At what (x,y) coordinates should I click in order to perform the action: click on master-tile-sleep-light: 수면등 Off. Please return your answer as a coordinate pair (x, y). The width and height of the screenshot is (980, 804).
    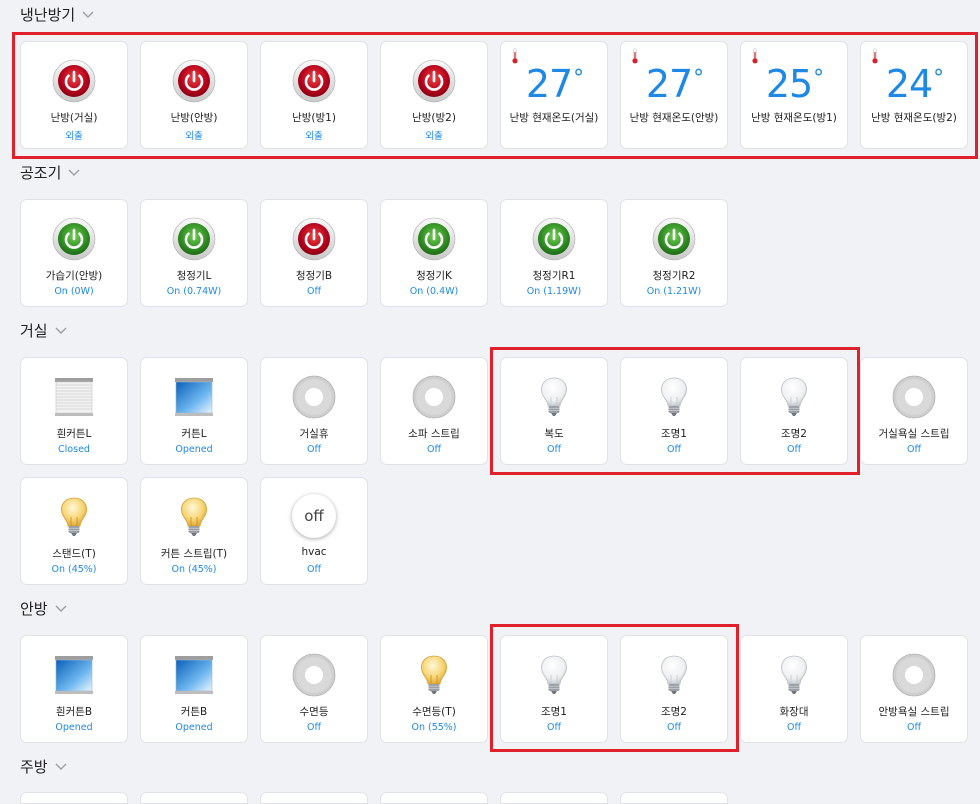
    Looking at the image, I should click on (314, 689).